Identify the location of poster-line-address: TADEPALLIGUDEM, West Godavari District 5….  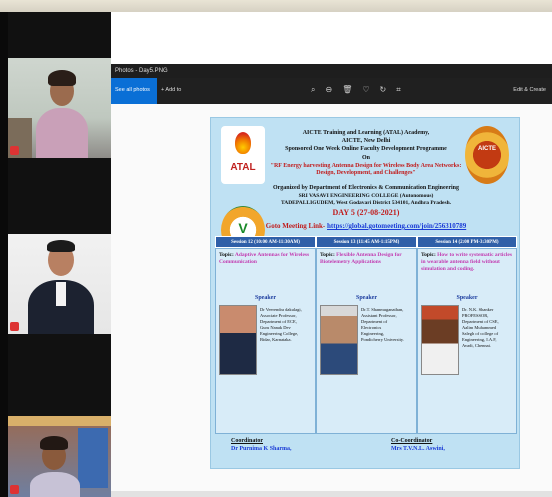
(366, 203).